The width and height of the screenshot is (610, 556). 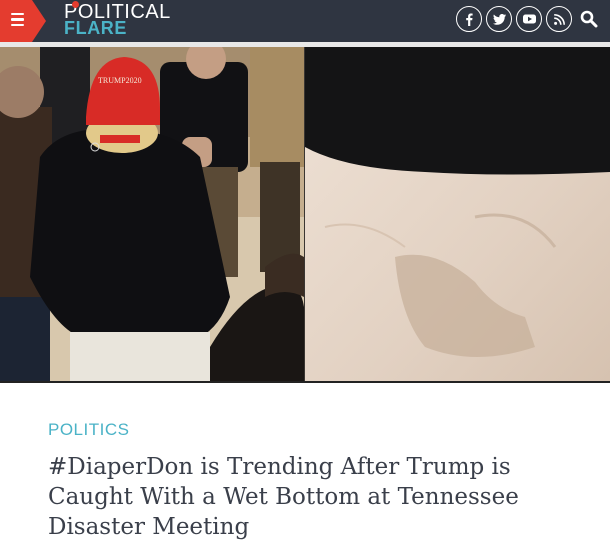 I want to click on facebook-icon, so click(x=469, y=19).